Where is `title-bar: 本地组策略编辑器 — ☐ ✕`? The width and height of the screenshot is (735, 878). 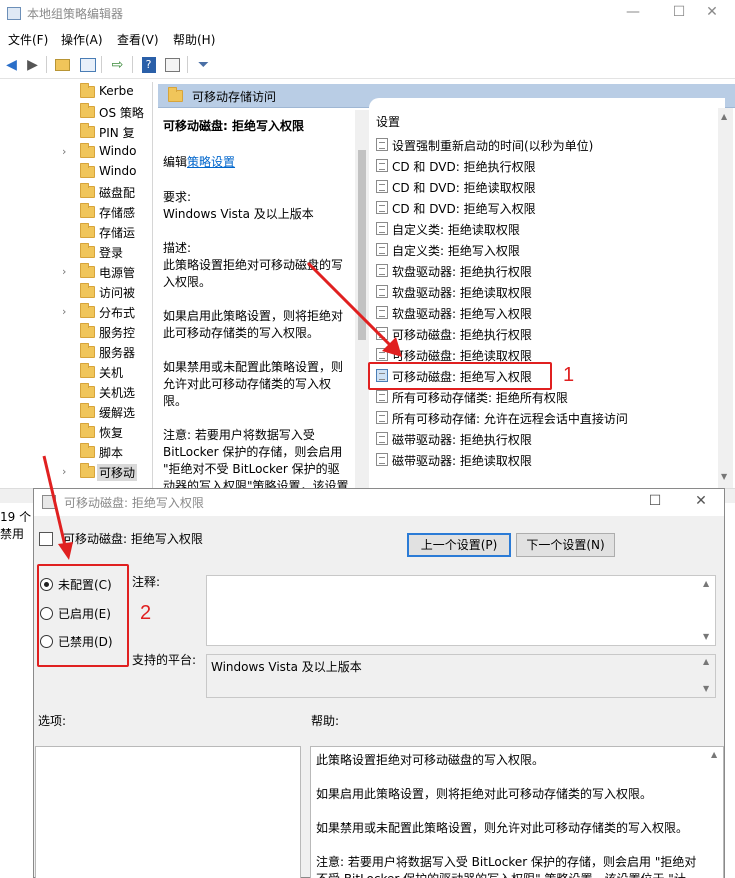 title-bar: 本地组策略编辑器 — ☐ ✕ is located at coordinates (367, 13).